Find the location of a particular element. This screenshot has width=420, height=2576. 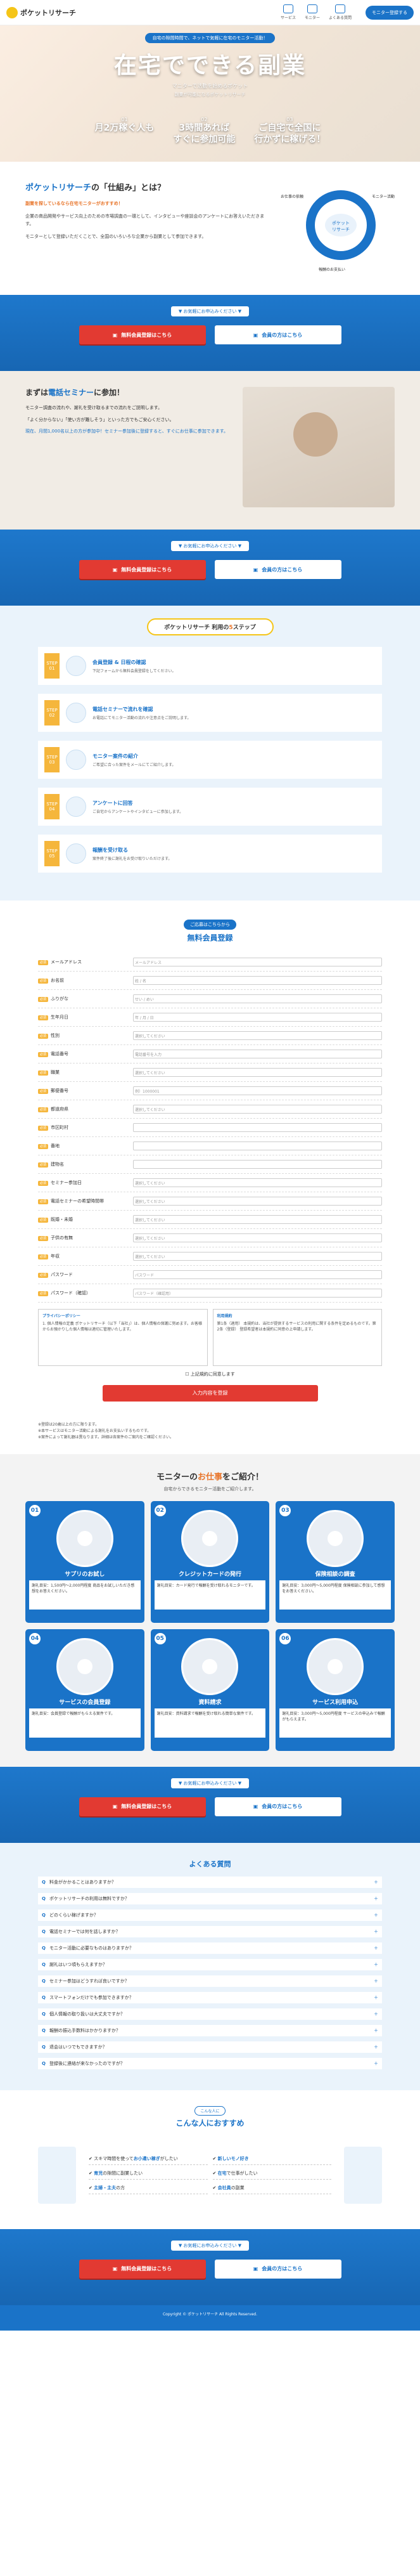

card-image is located at coordinates (335, 1538).